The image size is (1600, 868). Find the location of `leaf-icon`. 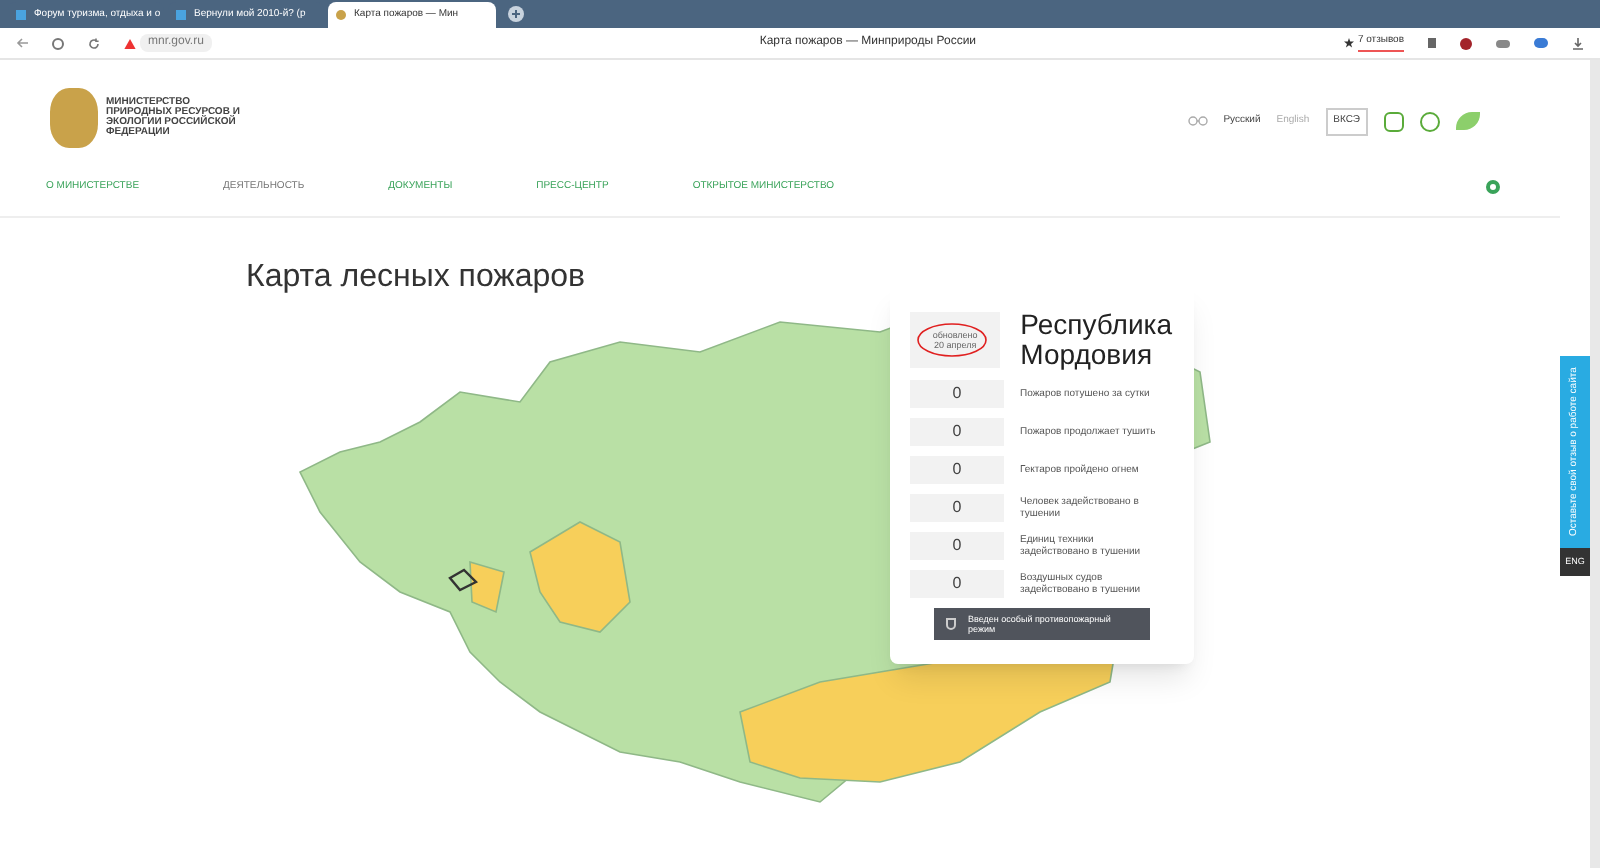

leaf-icon is located at coordinates (1468, 121).